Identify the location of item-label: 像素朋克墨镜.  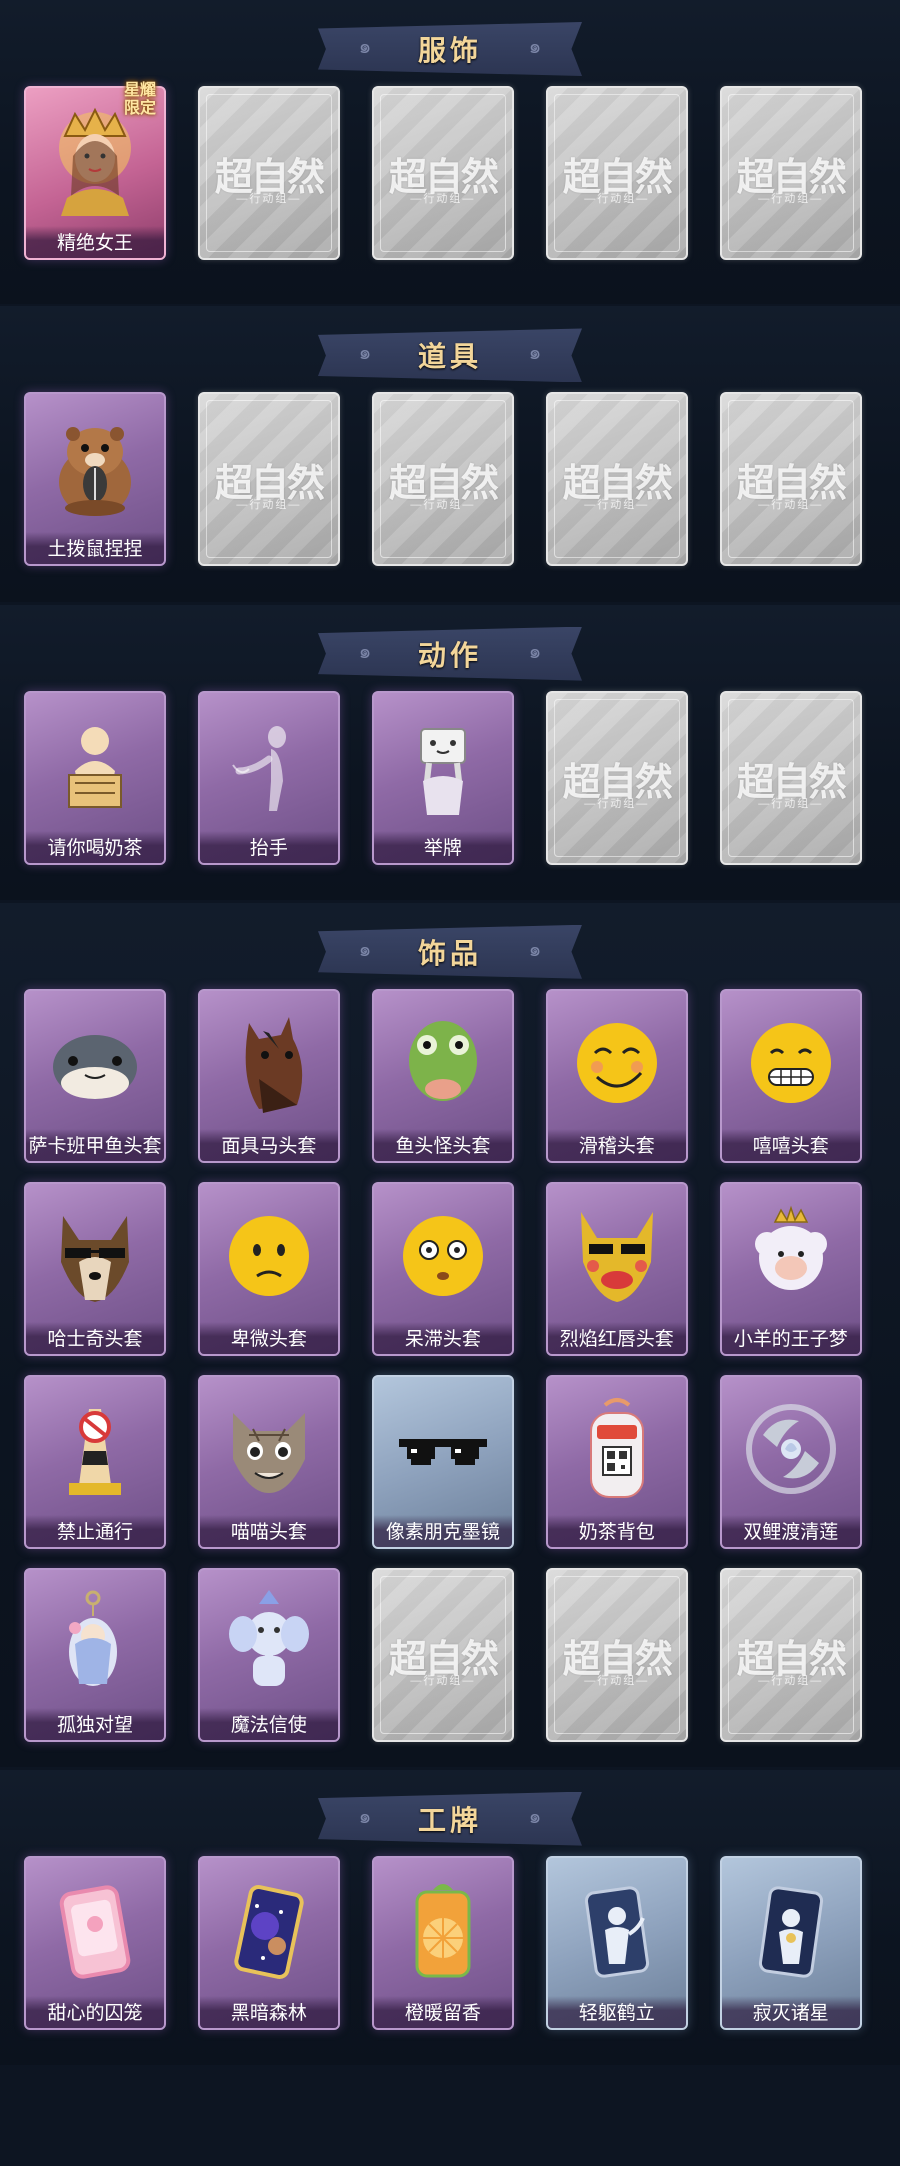
(442, 1531).